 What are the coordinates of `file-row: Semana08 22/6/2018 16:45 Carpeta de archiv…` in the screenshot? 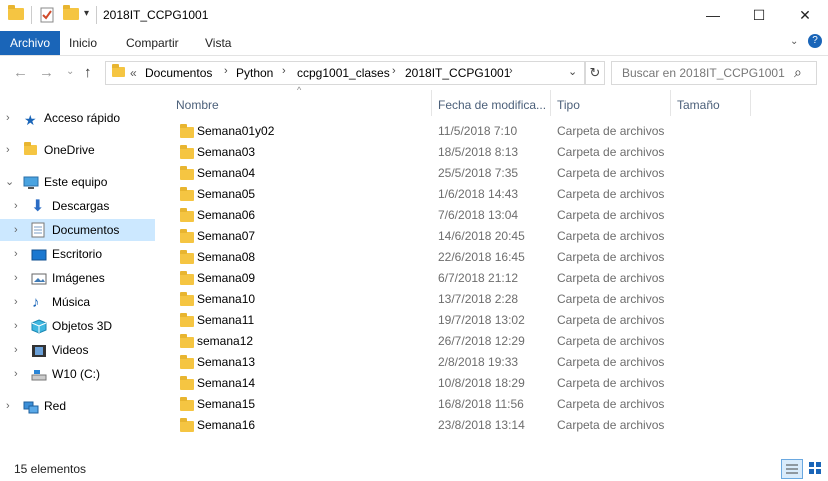 It's located at (420, 257).